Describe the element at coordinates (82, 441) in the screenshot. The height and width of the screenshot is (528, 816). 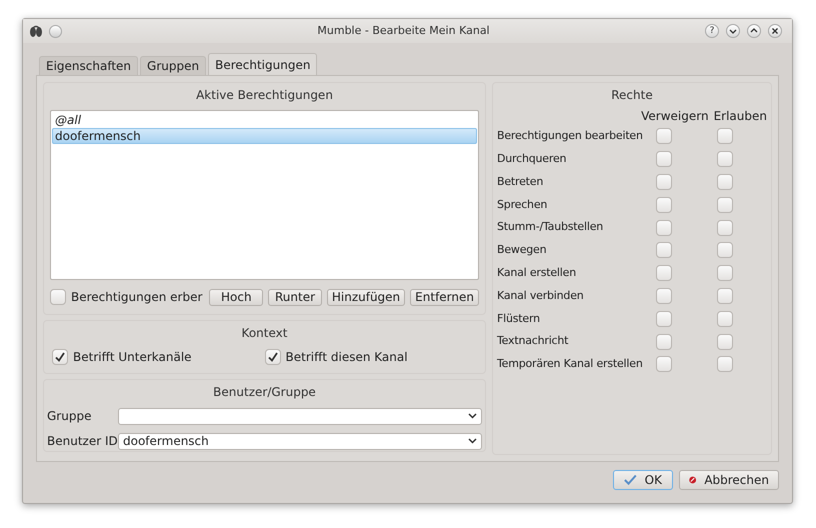
I see `field-label: Benutzer ID` at that location.